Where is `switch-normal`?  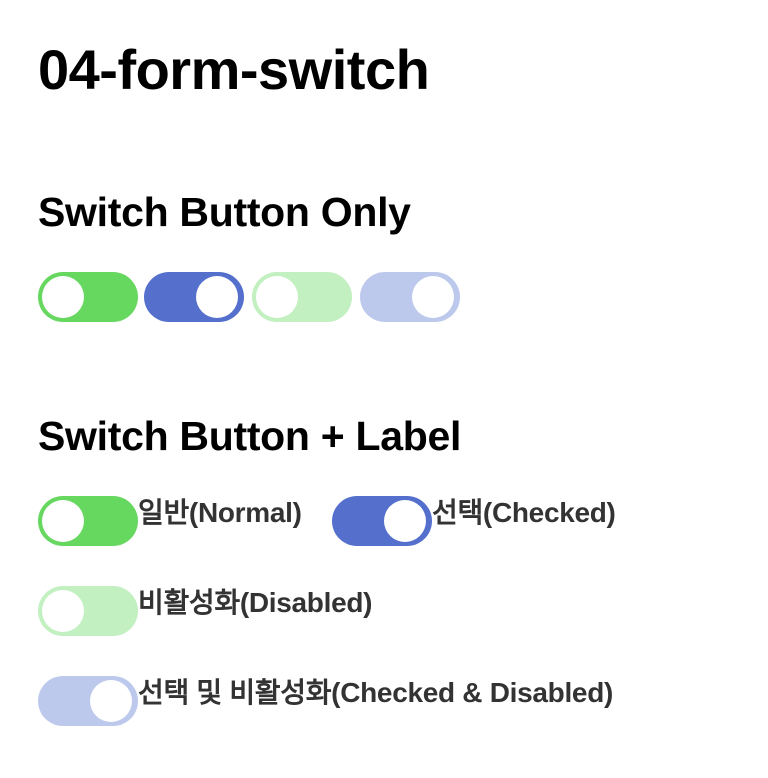 switch-normal is located at coordinates (88, 521).